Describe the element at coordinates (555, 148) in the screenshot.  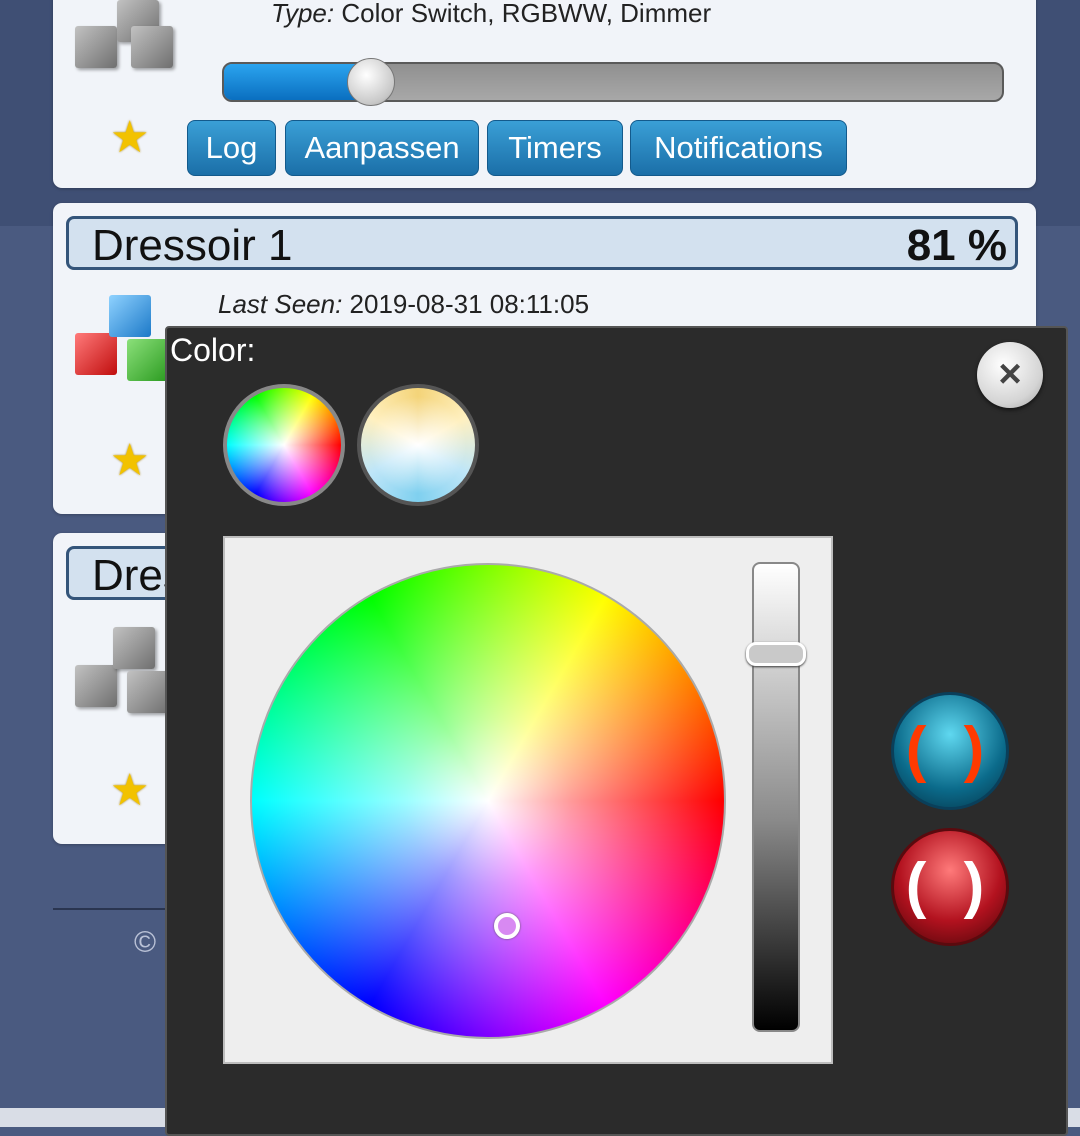
I see `timers-button: Timers` at that location.